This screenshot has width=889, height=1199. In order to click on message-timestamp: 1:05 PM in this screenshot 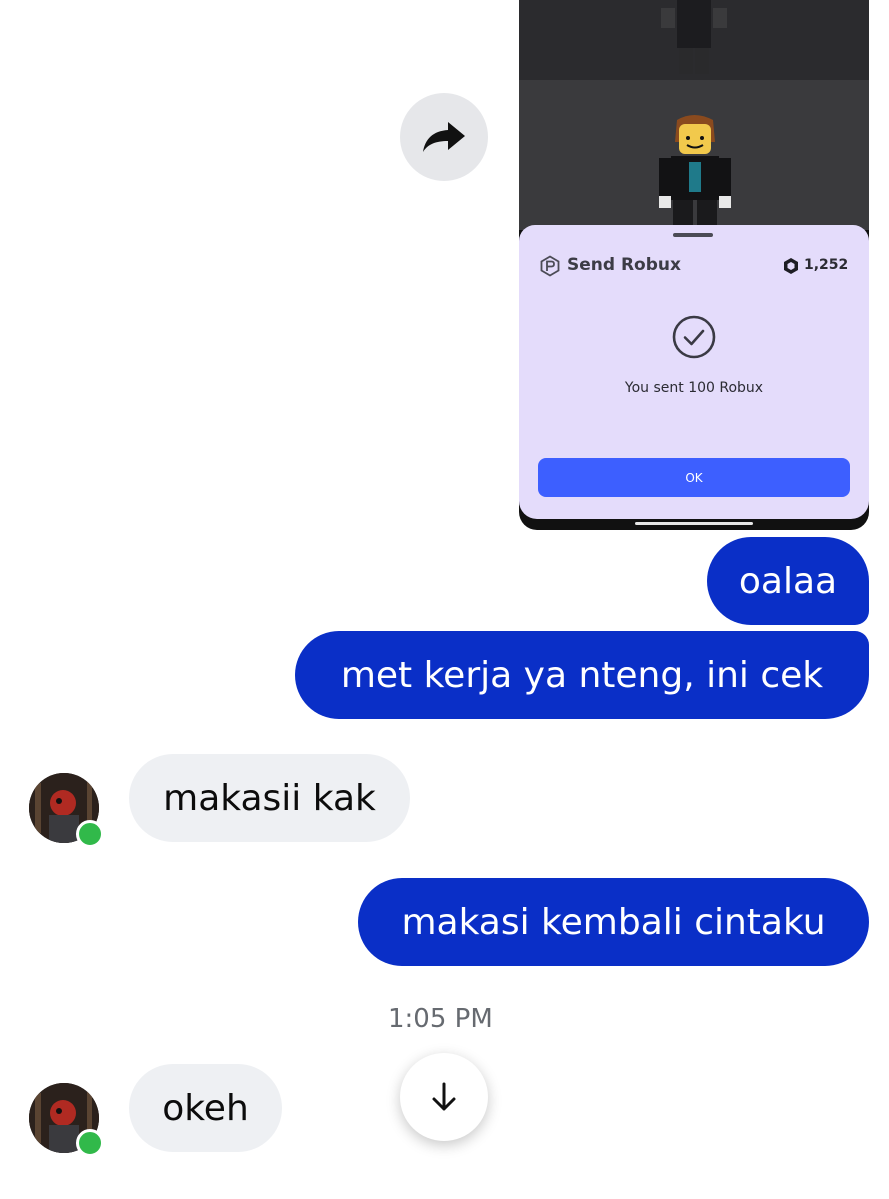, I will do `click(440, 1019)`.